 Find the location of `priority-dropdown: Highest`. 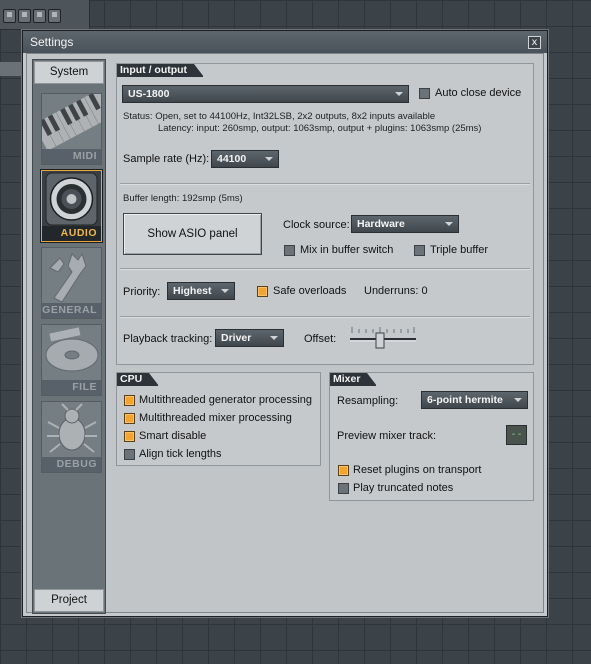

priority-dropdown: Highest is located at coordinates (201, 291).